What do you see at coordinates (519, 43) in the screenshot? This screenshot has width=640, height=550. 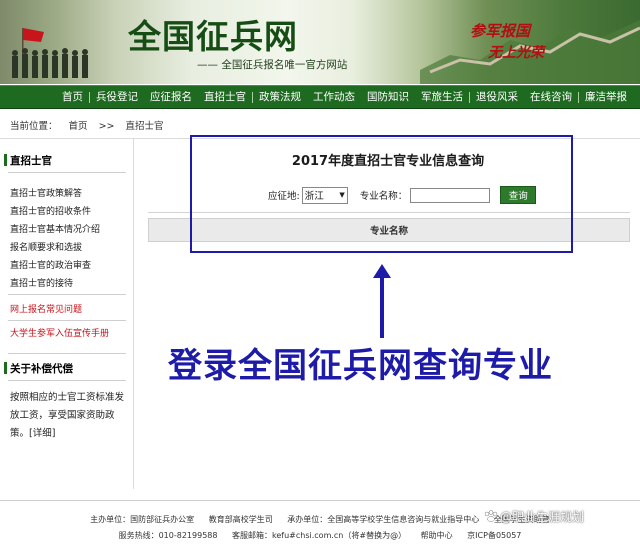 I see `slogan: 参军报国 无上光荣` at bounding box center [519, 43].